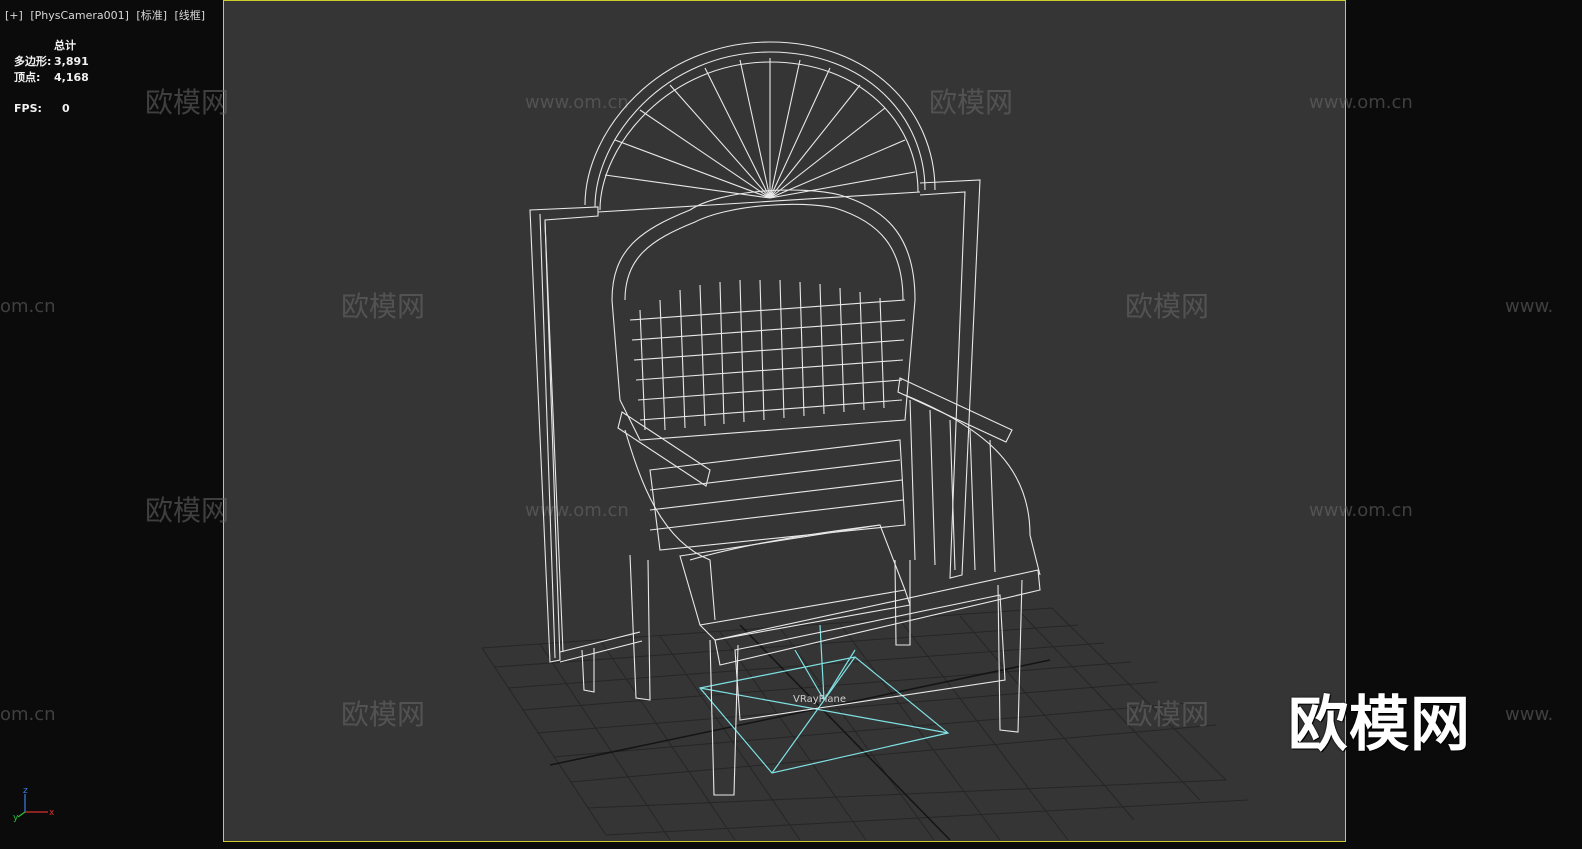  I want to click on axis-tripod: z x y, so click(34, 804).